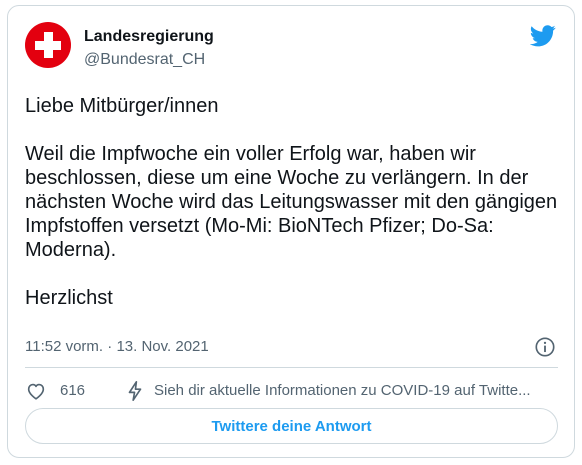 The image size is (582, 465). Describe the element at coordinates (55, 391) in the screenshot. I see `like-button: 616` at that location.